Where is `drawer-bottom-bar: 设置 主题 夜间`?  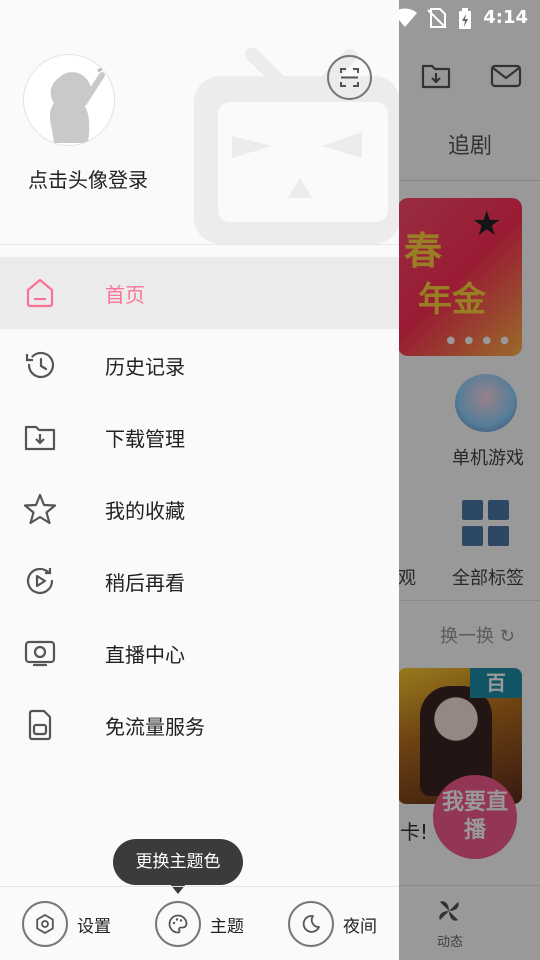 drawer-bottom-bar: 设置 主题 夜间 is located at coordinates (199, 923).